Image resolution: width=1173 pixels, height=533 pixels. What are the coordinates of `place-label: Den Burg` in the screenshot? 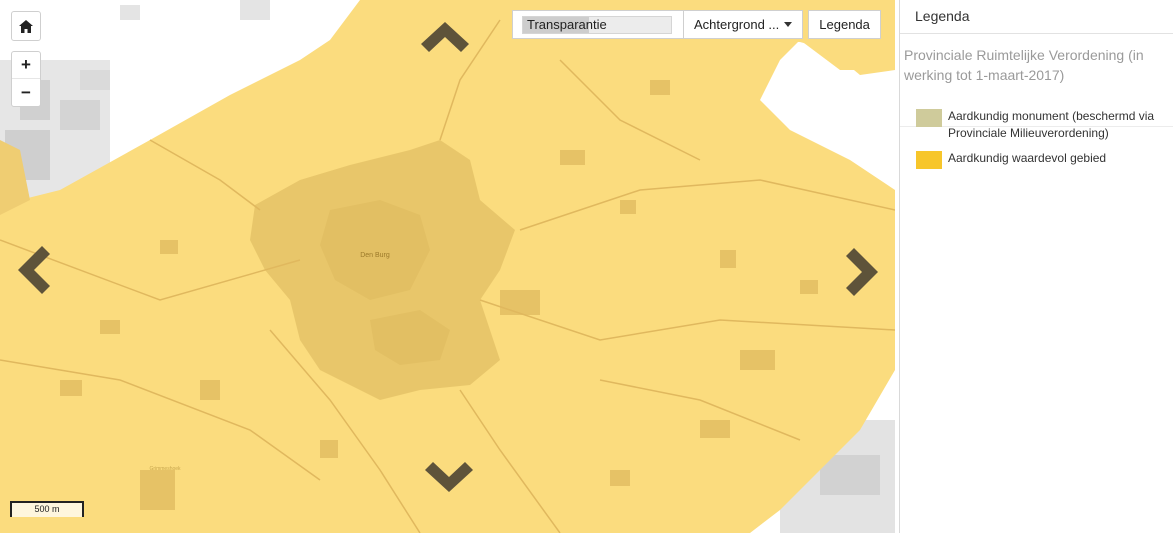 It's located at (375, 255).